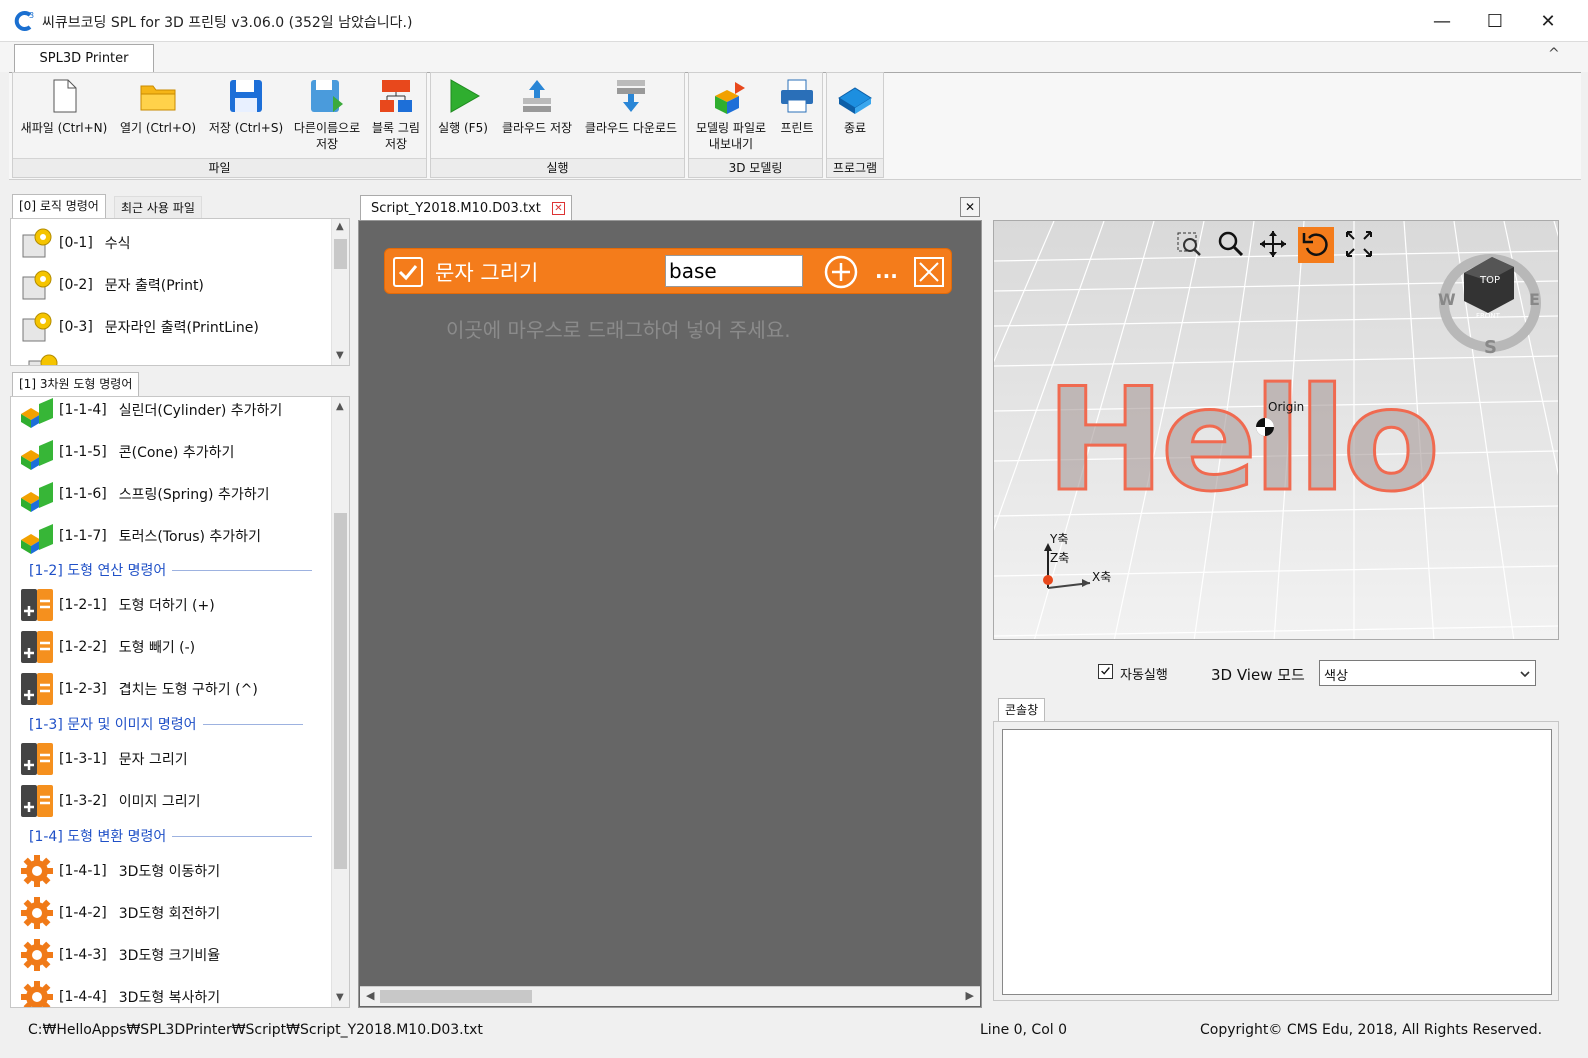 The width and height of the screenshot is (1588, 1058). What do you see at coordinates (1316, 245) in the screenshot?
I see `rotate-button` at bounding box center [1316, 245].